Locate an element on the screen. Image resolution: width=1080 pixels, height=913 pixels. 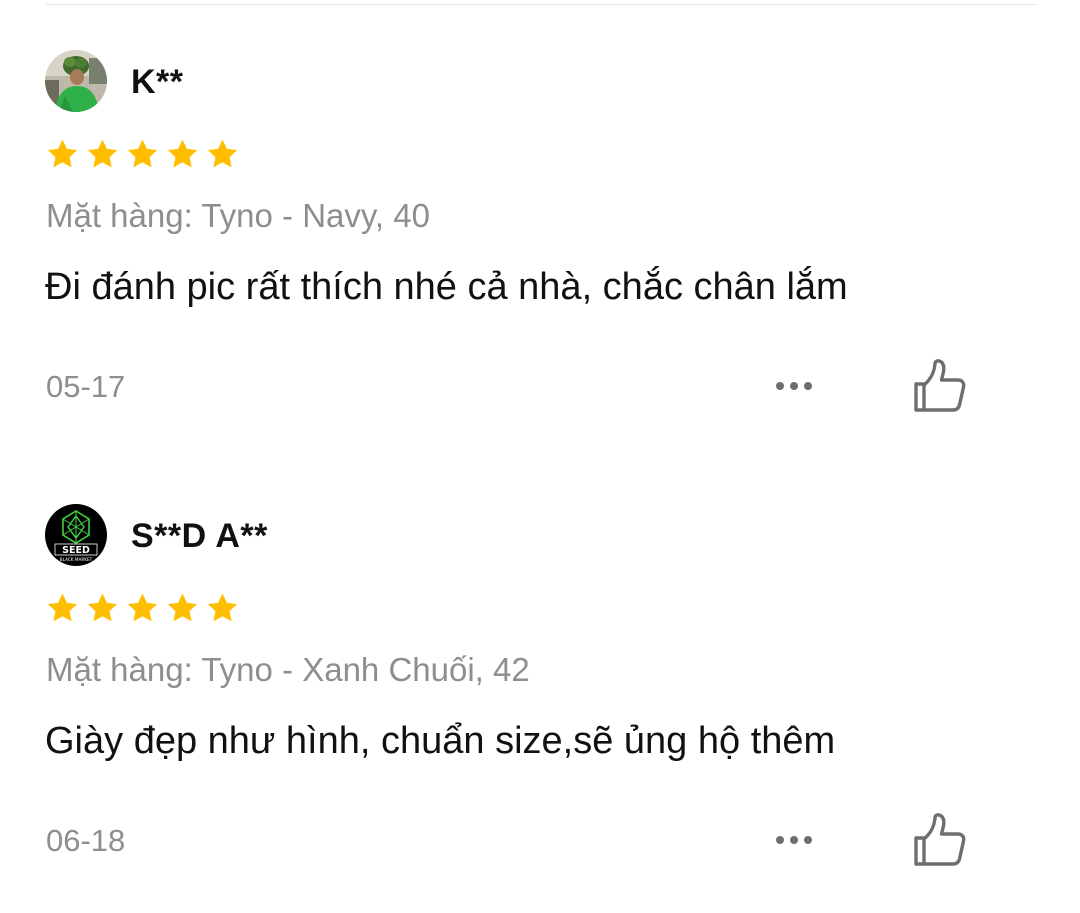
reviewer-name: K** is located at coordinates (157, 82).